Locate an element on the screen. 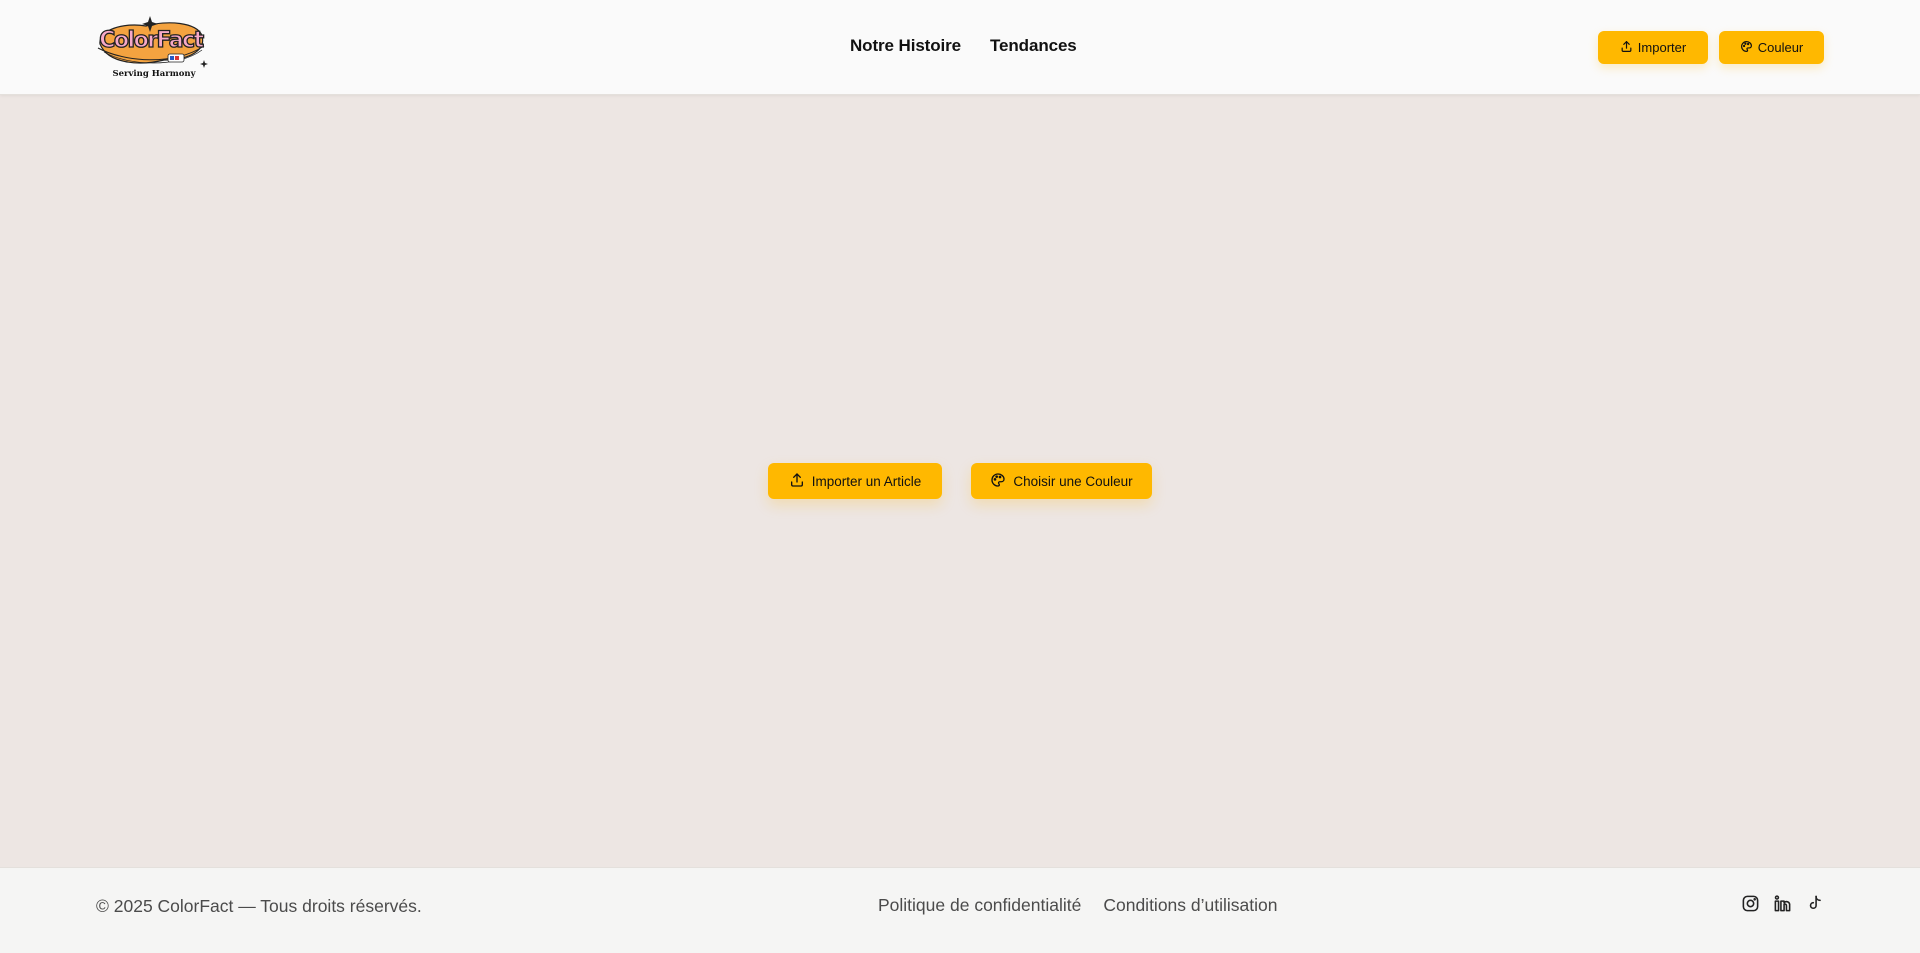 This screenshot has width=1920, height=953. choose-color-label: Choisir une Couleur is located at coordinates (1073, 481).